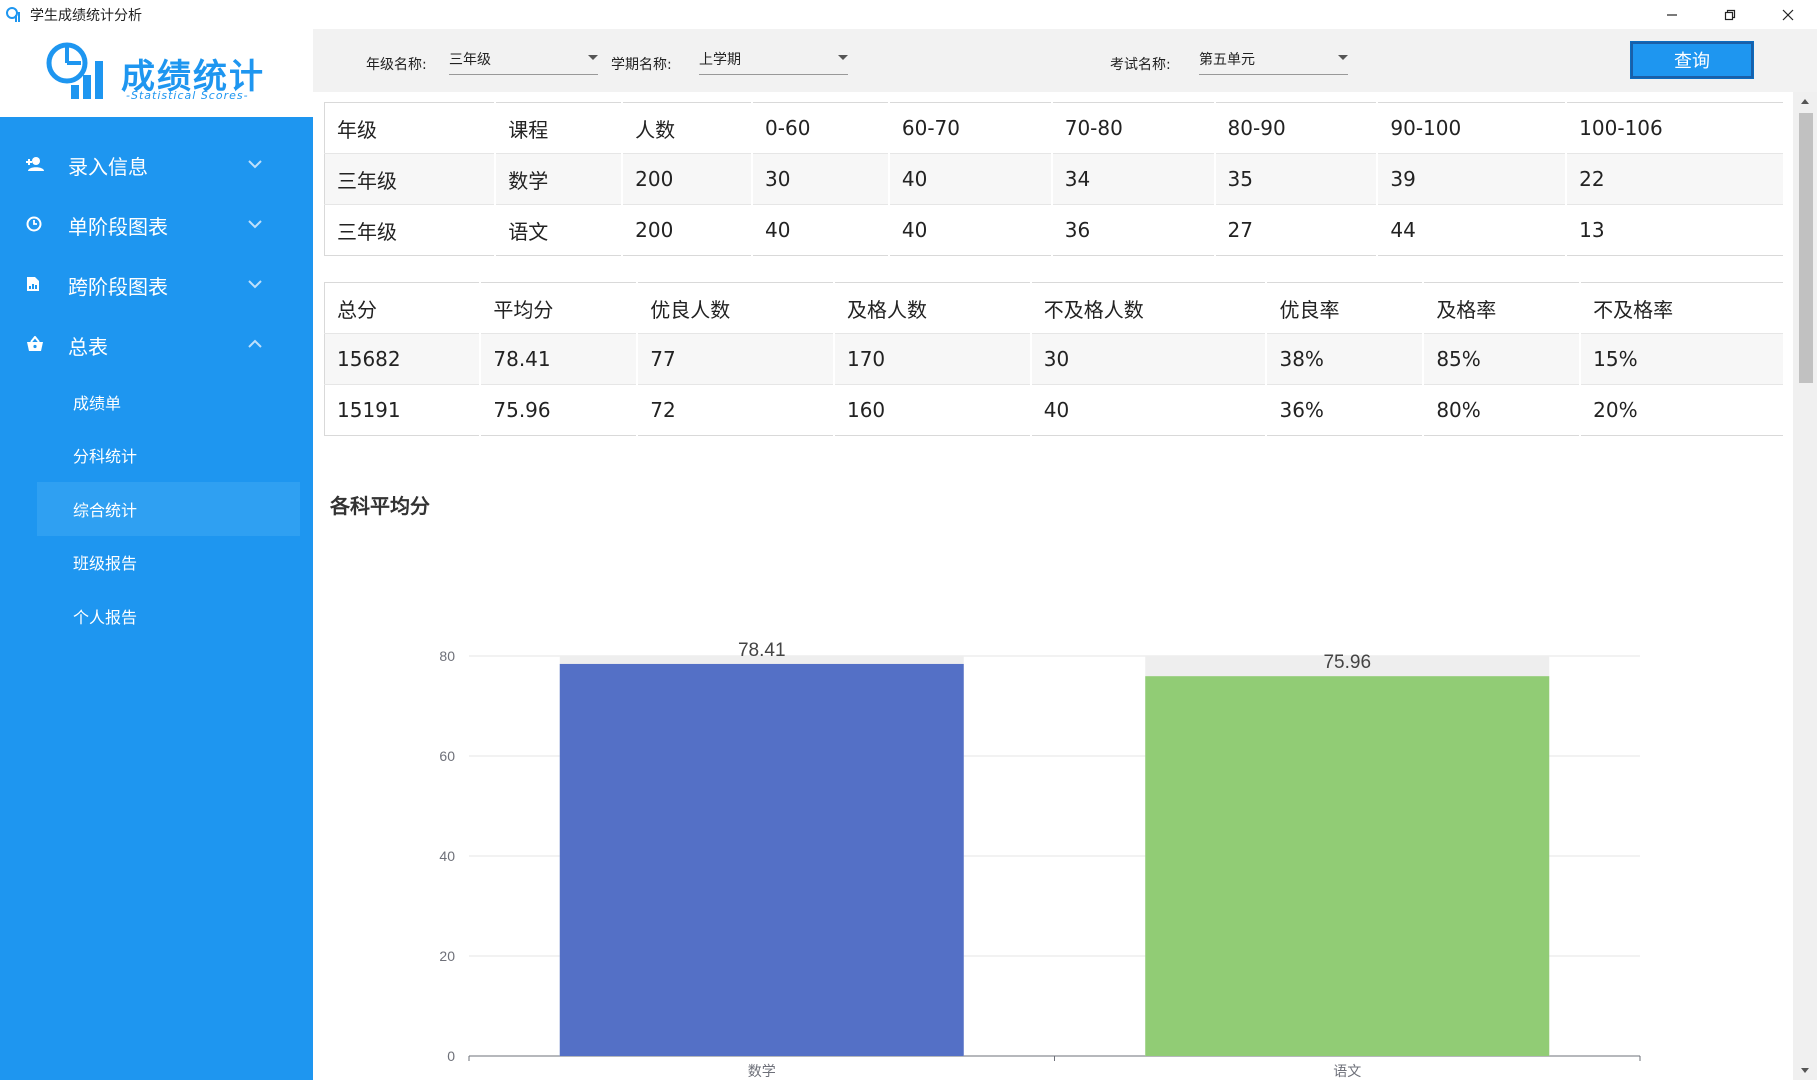 This screenshot has width=1817, height=1080. I want to click on exam-select-value: 第五单元, so click(1227, 60).